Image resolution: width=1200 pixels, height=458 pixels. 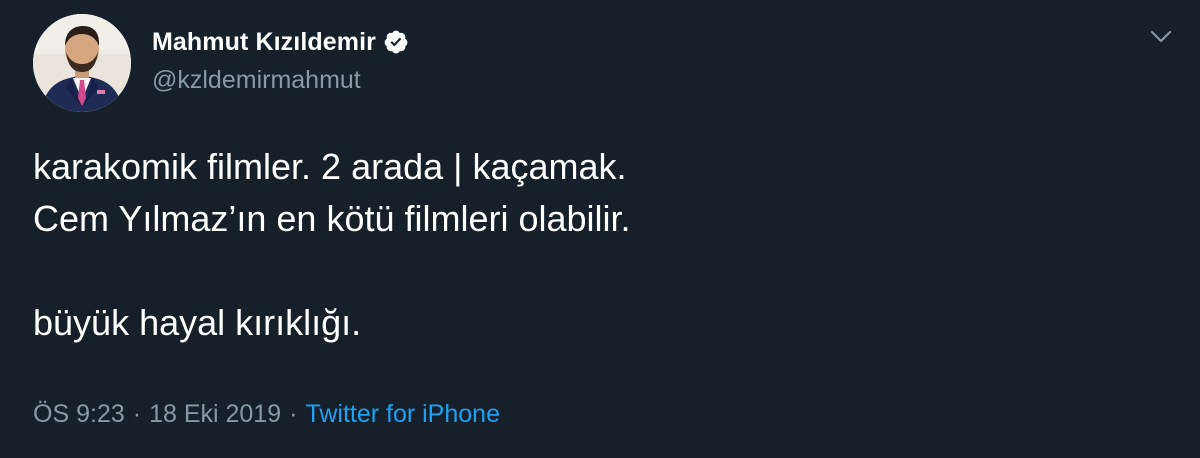 I want to click on avatar-image, so click(x=82, y=63).